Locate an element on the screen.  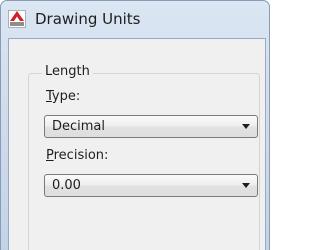
precision-label-text: recision: is located at coordinates (81, 155).